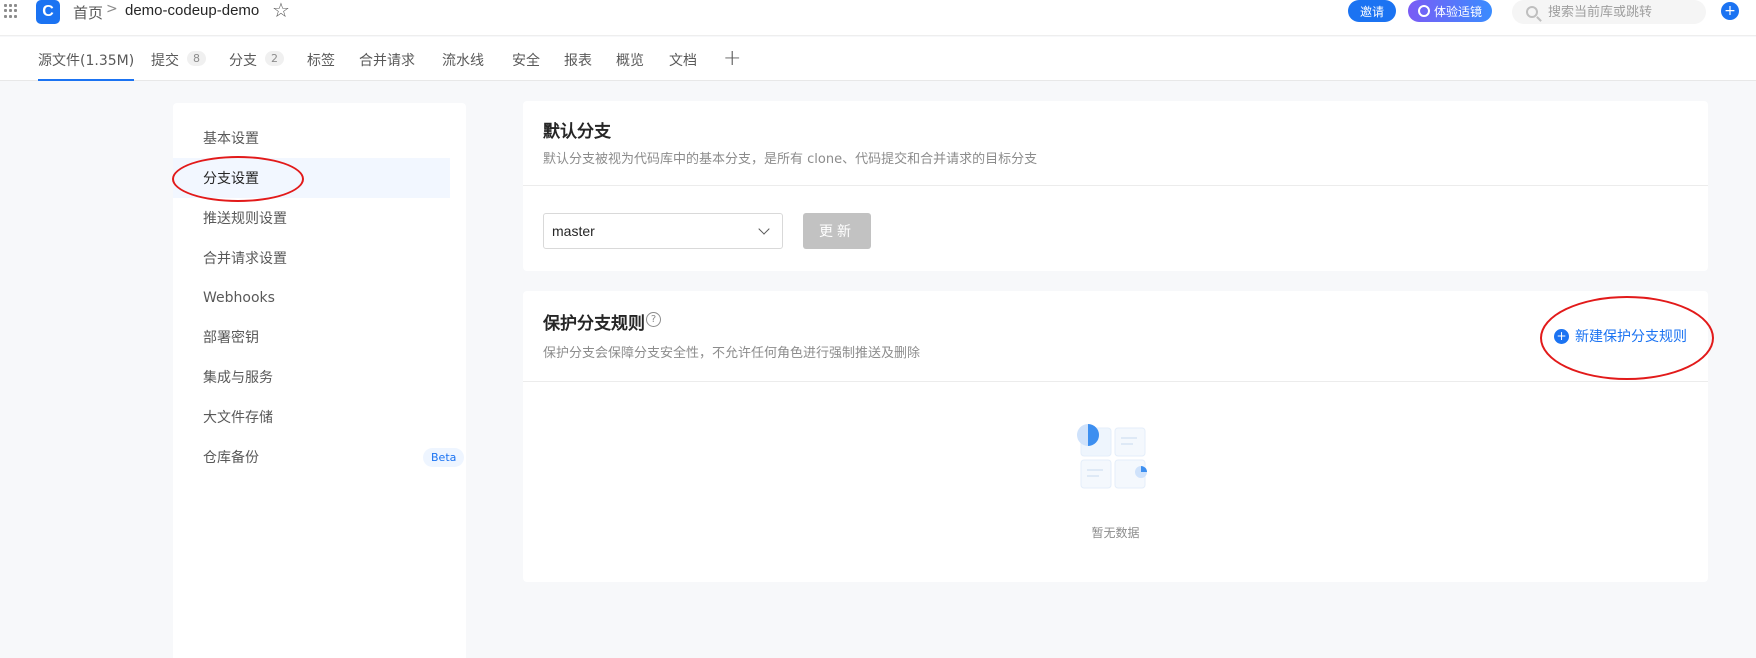 This screenshot has width=1756, height=658. I want to click on sidebar-item-deploy-keys: 部署密钥, so click(328, 337).